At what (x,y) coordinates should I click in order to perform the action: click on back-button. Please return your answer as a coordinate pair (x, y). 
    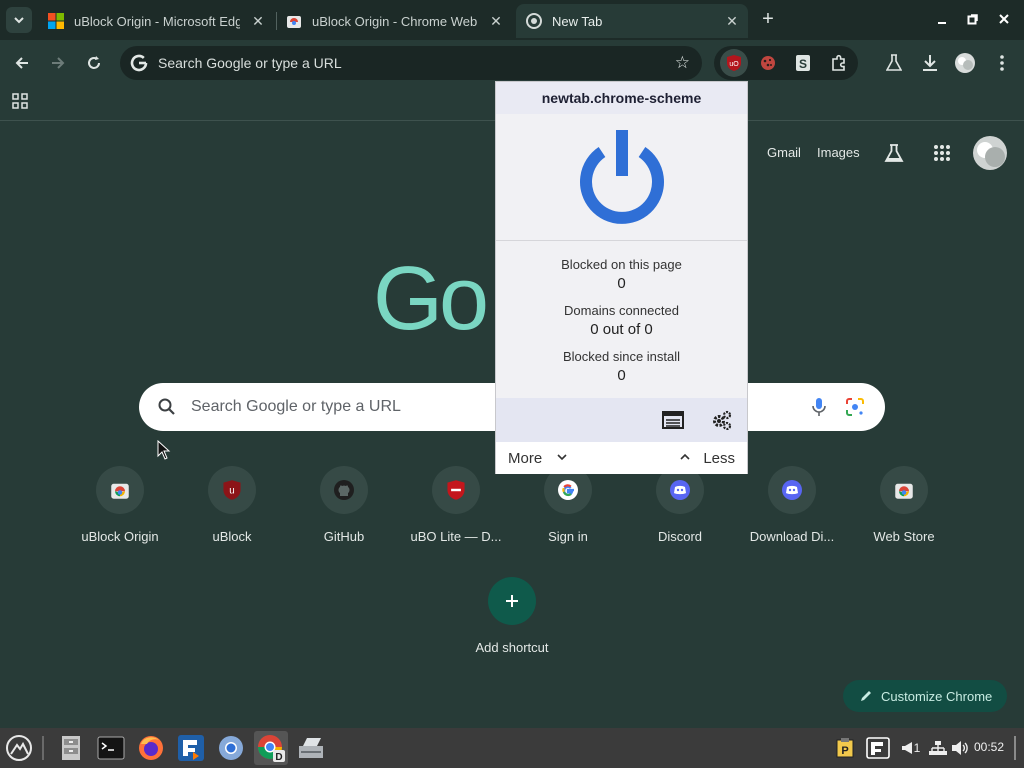
    Looking at the image, I should click on (22, 63).